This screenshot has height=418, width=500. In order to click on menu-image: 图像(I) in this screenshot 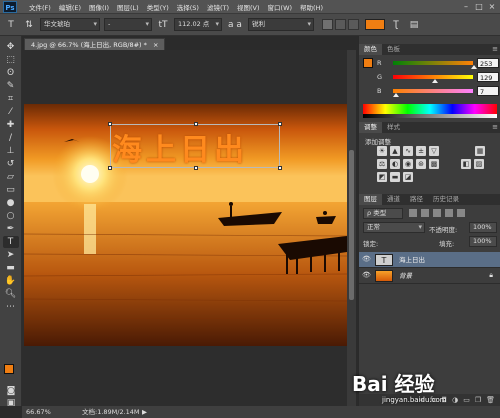, I will do `click(99, 7)`.